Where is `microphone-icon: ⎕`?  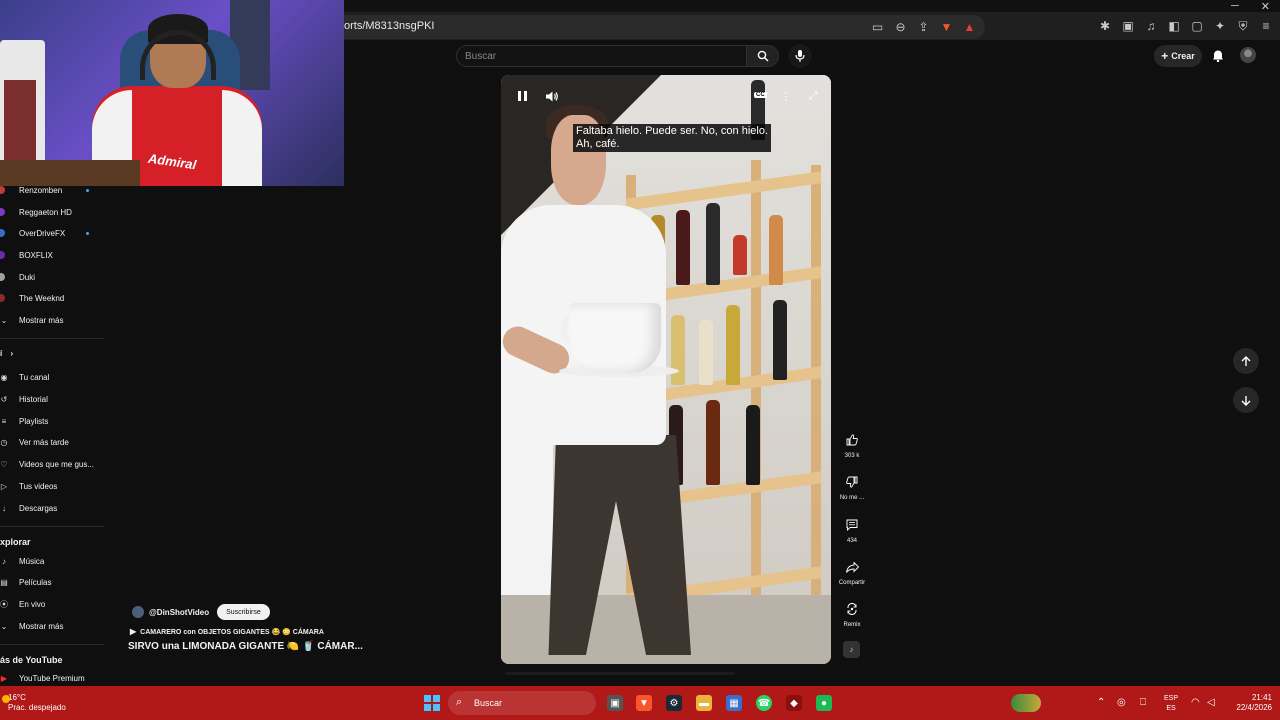 microphone-icon: ⎕ is located at coordinates (1143, 702).